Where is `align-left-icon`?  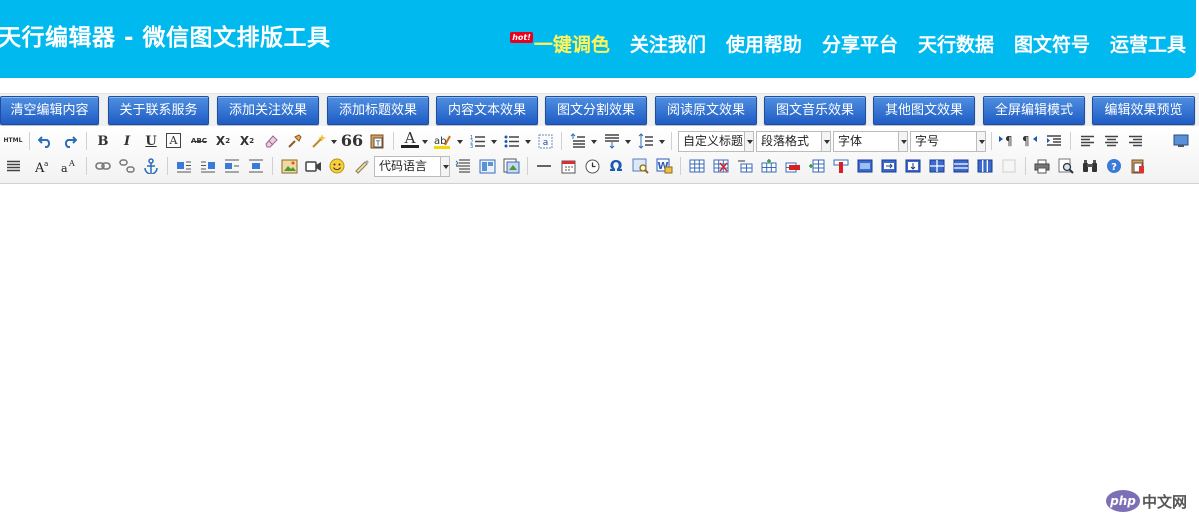
align-left-icon is located at coordinates (1087, 141).